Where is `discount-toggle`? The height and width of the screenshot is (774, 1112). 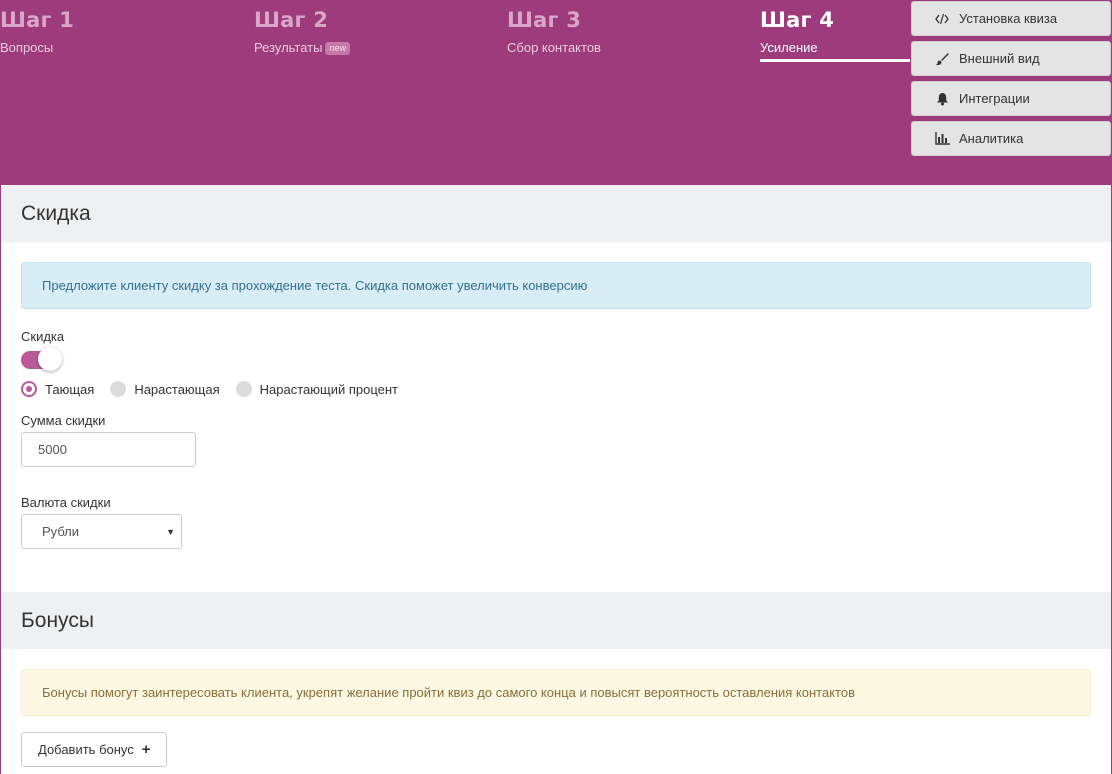 discount-toggle is located at coordinates (41, 359).